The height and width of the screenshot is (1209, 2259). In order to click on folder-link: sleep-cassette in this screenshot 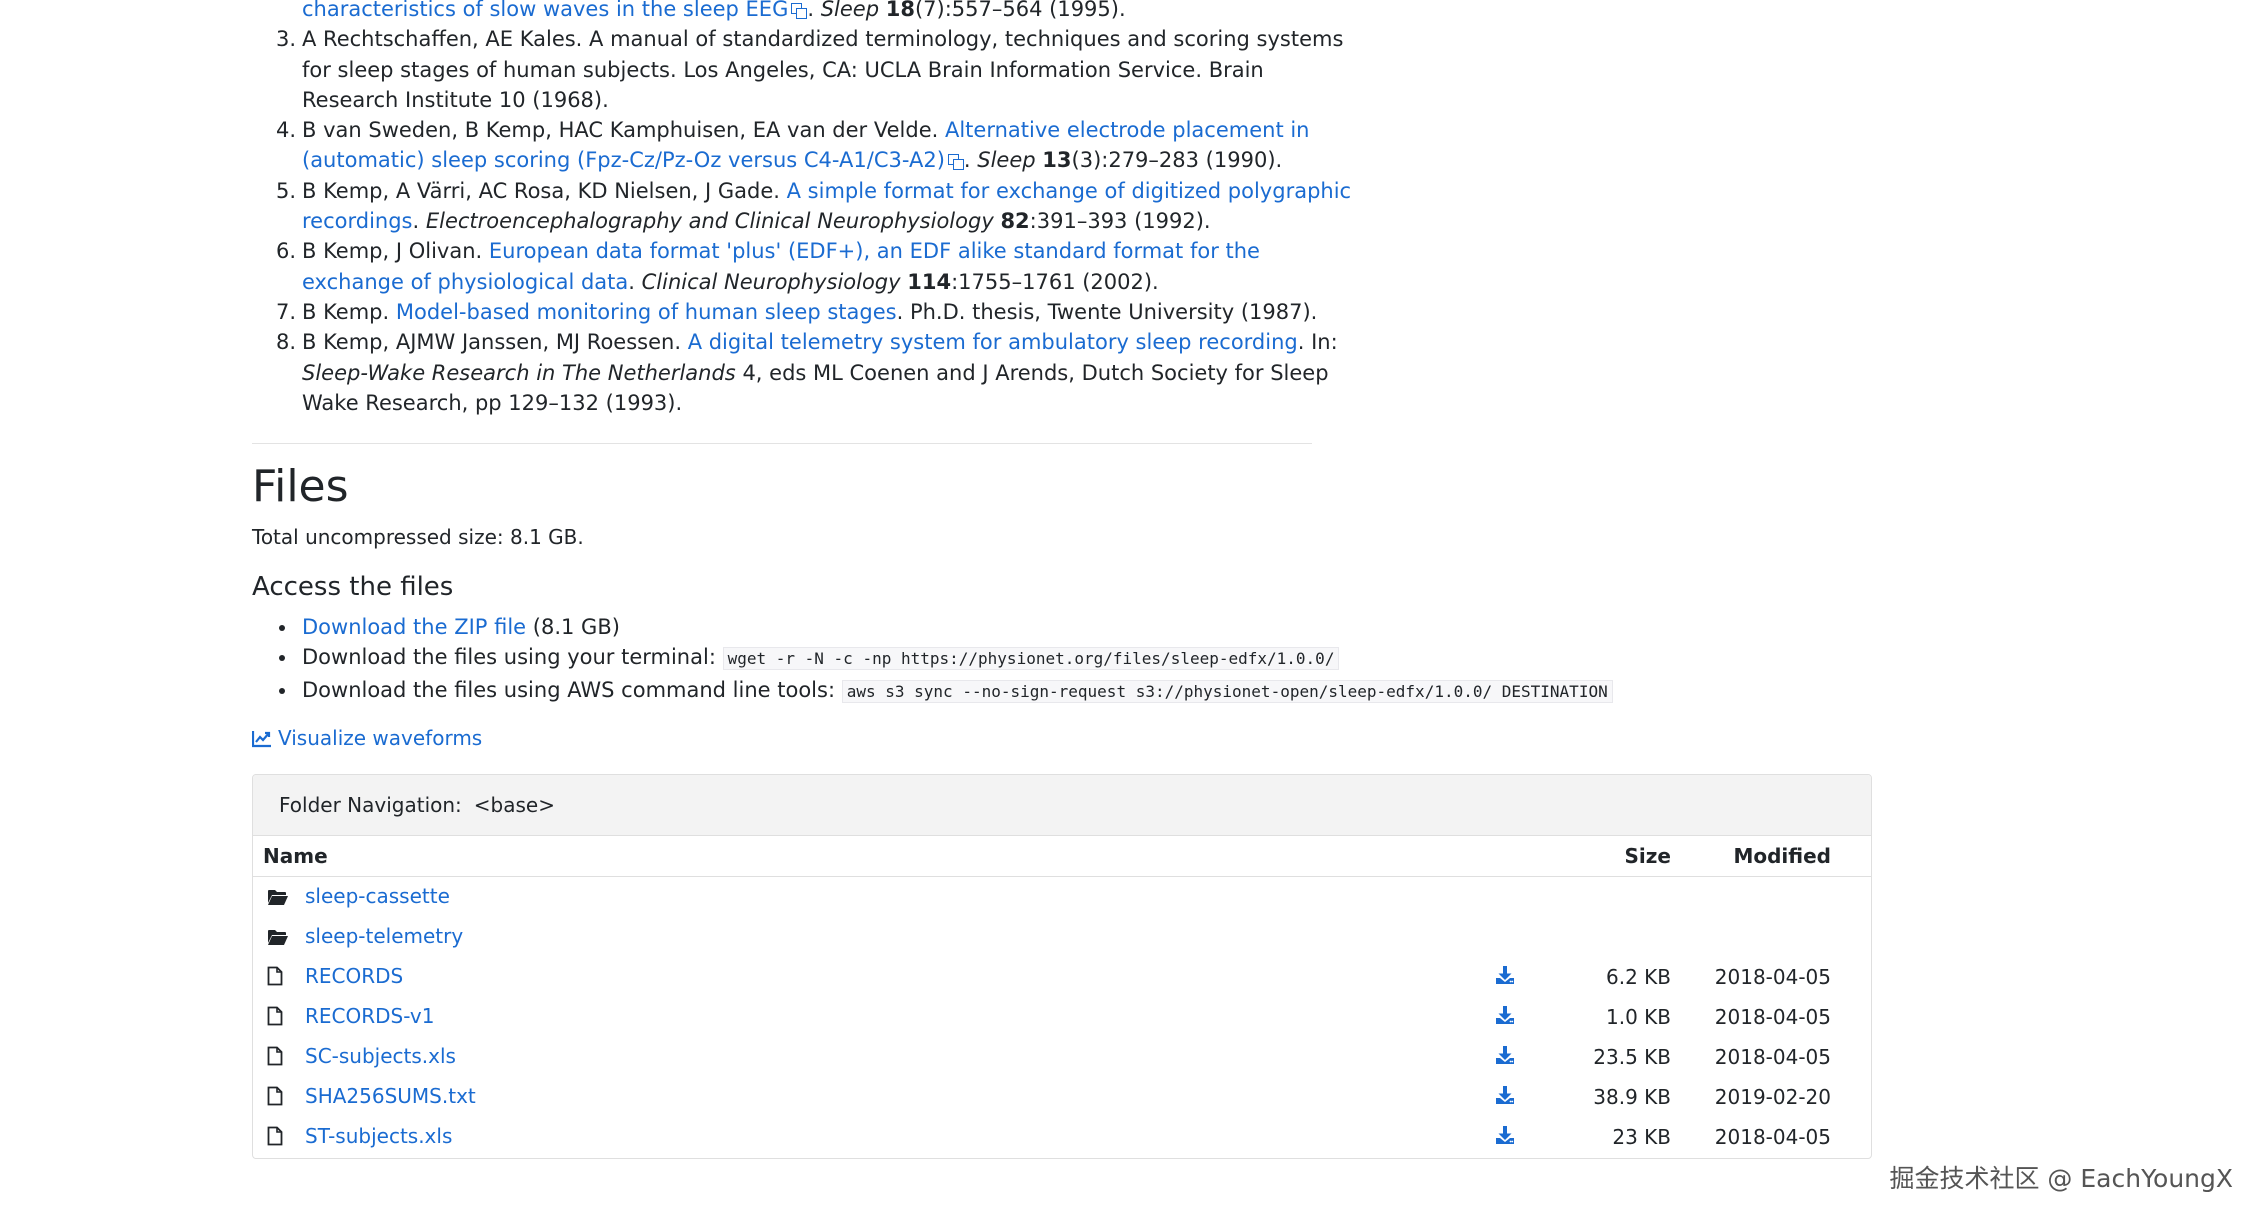, I will do `click(377, 896)`.